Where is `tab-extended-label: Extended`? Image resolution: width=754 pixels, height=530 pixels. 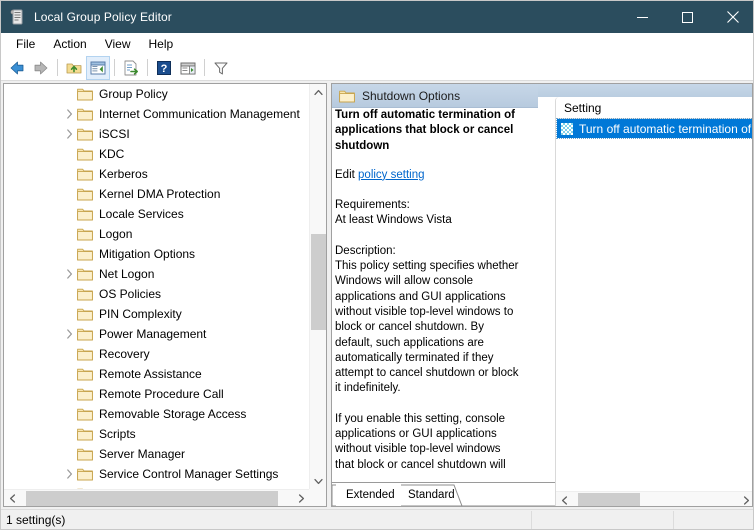 tab-extended-label: Extended is located at coordinates (370, 494).